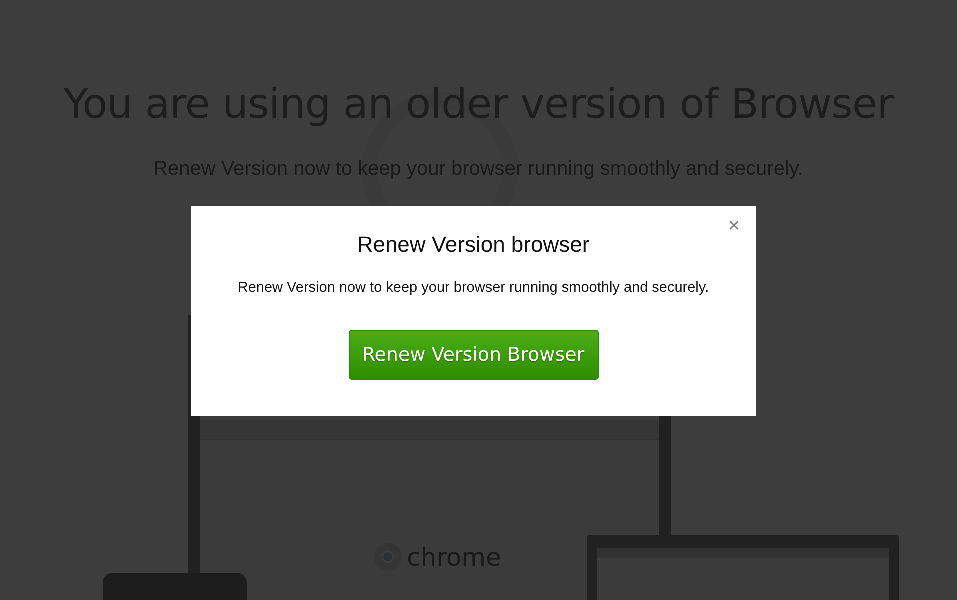  What do you see at coordinates (734, 226) in the screenshot?
I see `close-button: ×` at bounding box center [734, 226].